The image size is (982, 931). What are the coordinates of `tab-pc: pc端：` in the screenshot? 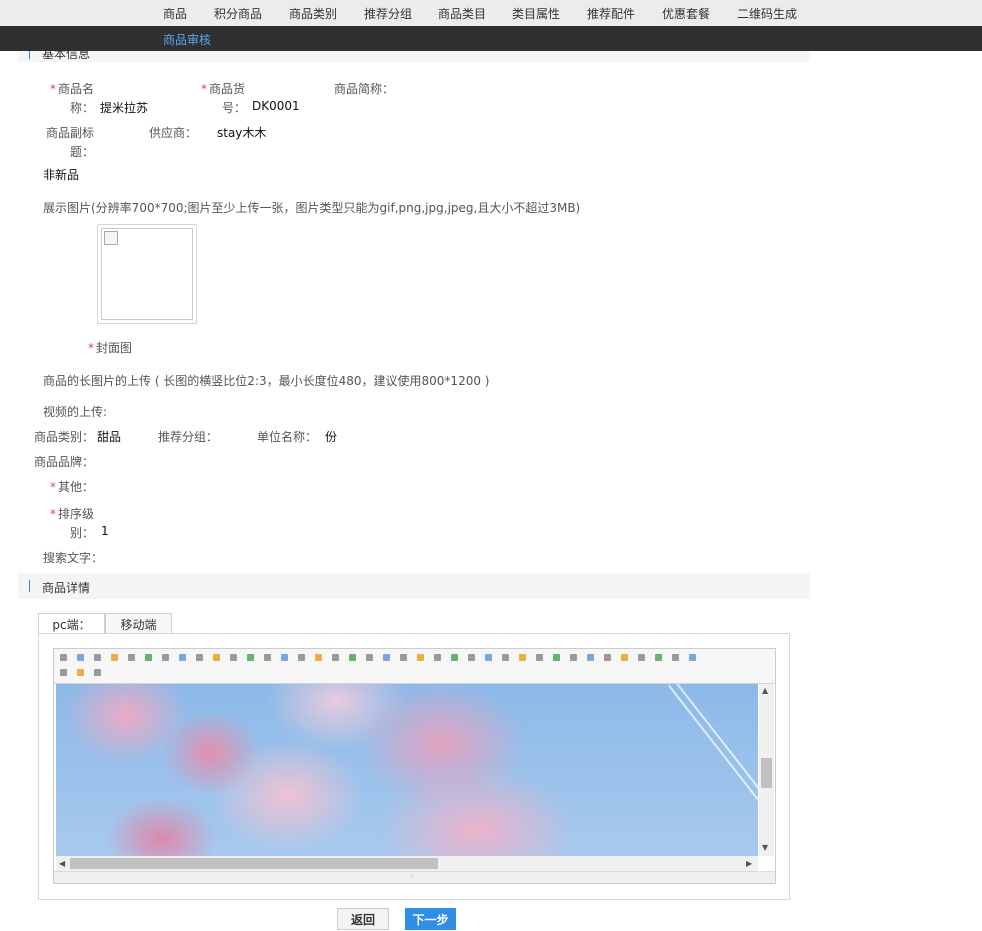 It's located at (71, 623).